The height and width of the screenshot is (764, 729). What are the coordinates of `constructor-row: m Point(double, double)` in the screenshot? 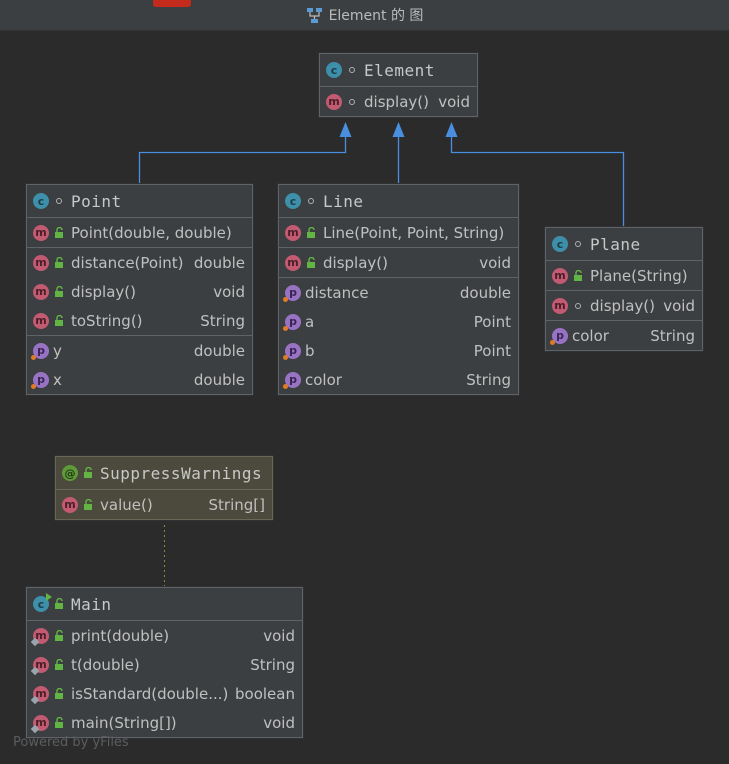 It's located at (139, 232).